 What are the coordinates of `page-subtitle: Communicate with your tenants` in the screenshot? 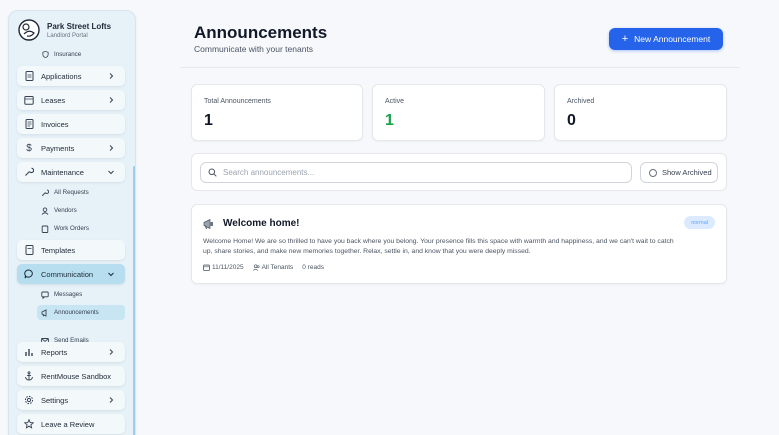 It's located at (254, 49).